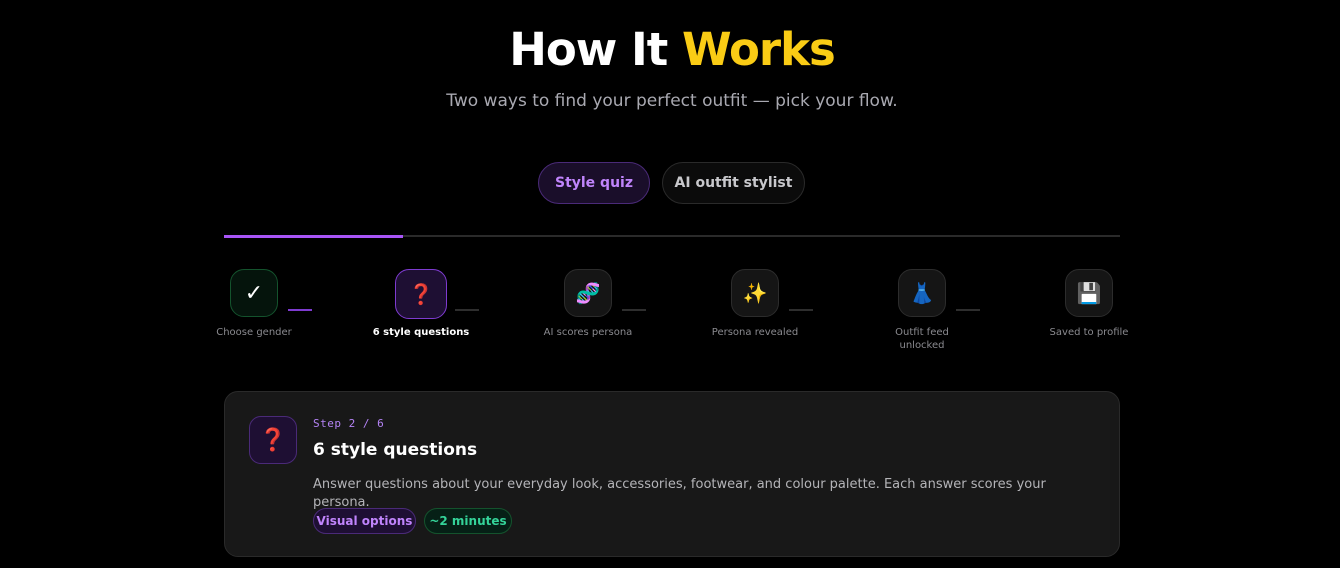 This screenshot has height=568, width=1340. I want to click on step-style-questions: ❓ 6 style questions, so click(421, 304).